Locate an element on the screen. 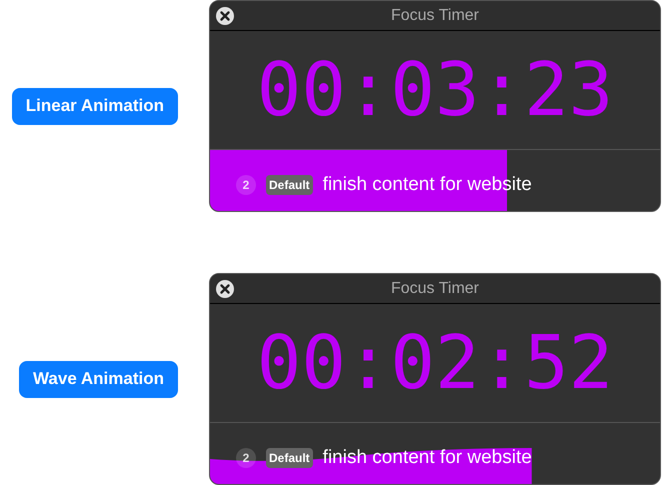  timer-display: 00:03:23 is located at coordinates (435, 90).